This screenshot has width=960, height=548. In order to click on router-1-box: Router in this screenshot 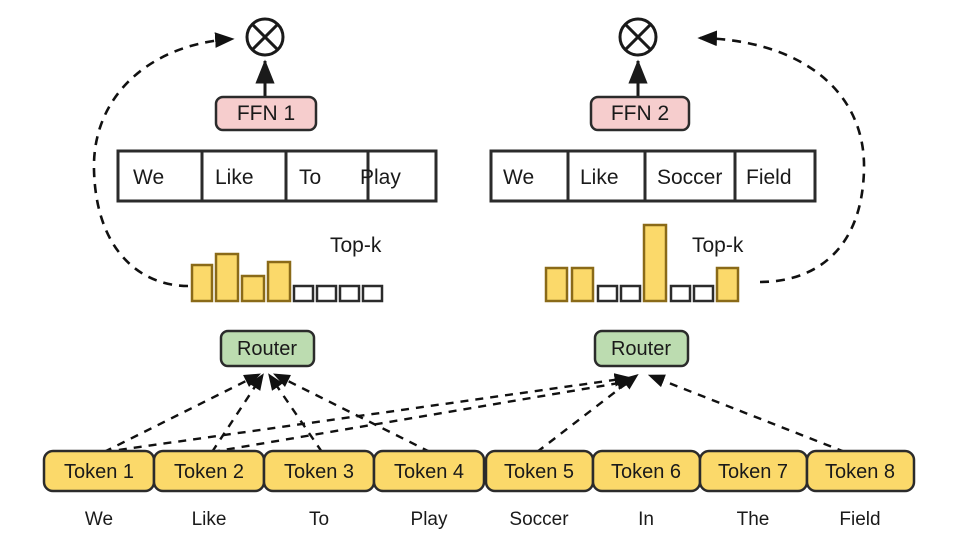, I will do `click(267, 348)`.